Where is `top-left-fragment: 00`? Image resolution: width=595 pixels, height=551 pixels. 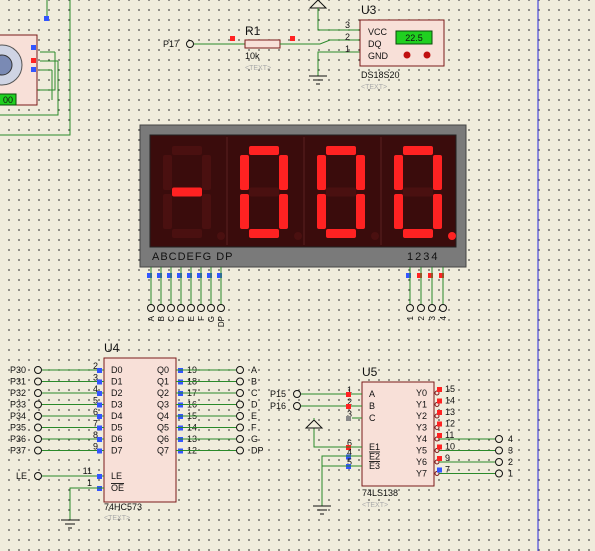 top-left-fragment: 00 is located at coordinates (35, 68).